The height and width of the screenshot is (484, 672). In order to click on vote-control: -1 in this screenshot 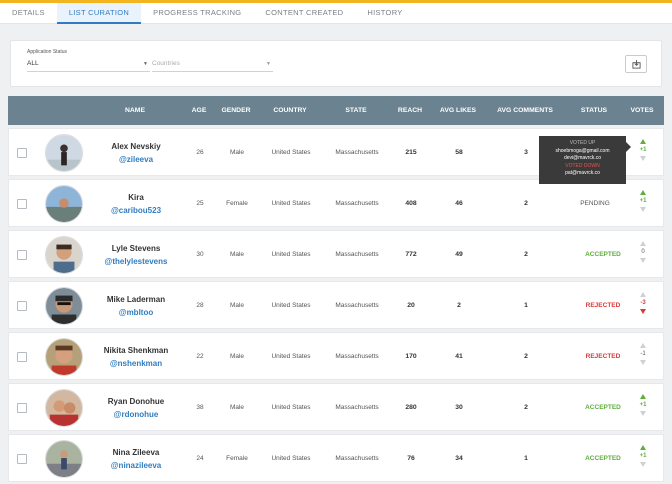, I will do `click(643, 358)`.